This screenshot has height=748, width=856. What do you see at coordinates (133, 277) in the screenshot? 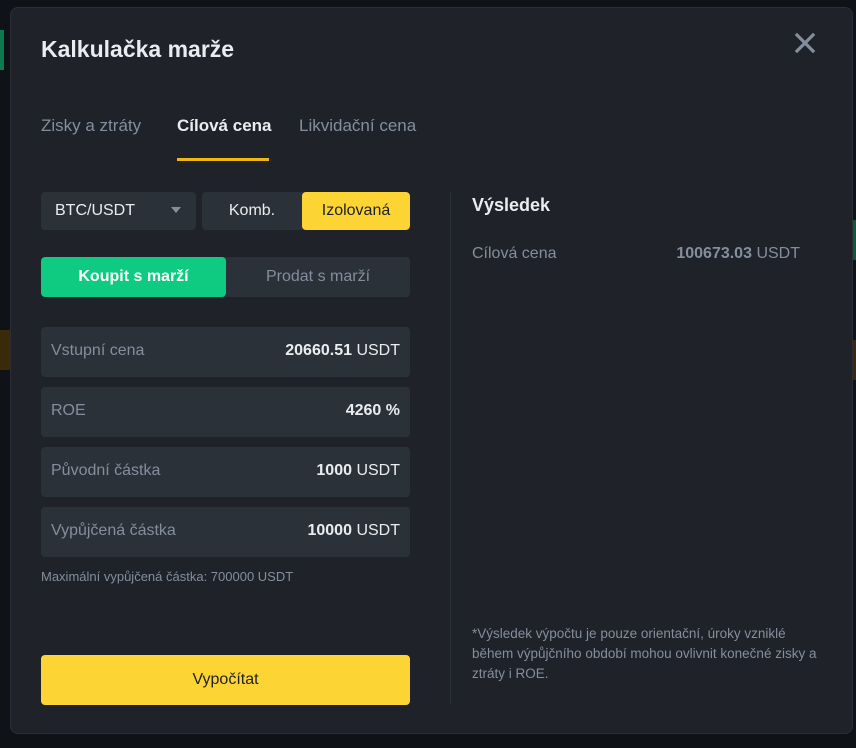
I see `buy-margin-button: Koupit s marží` at bounding box center [133, 277].